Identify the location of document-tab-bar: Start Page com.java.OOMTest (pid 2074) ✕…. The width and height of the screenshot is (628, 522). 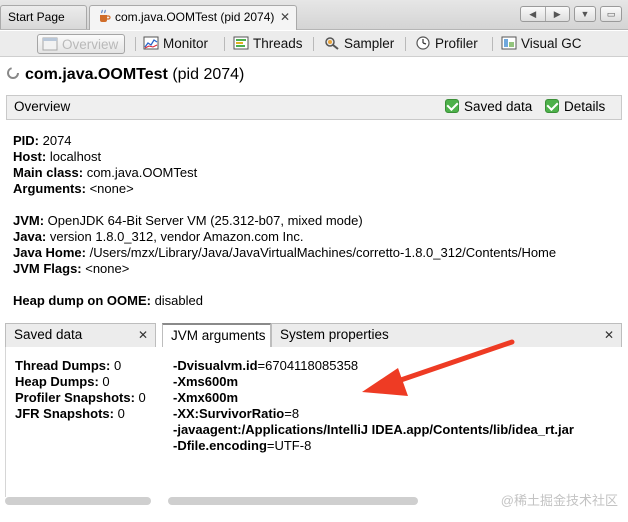
(314, 15).